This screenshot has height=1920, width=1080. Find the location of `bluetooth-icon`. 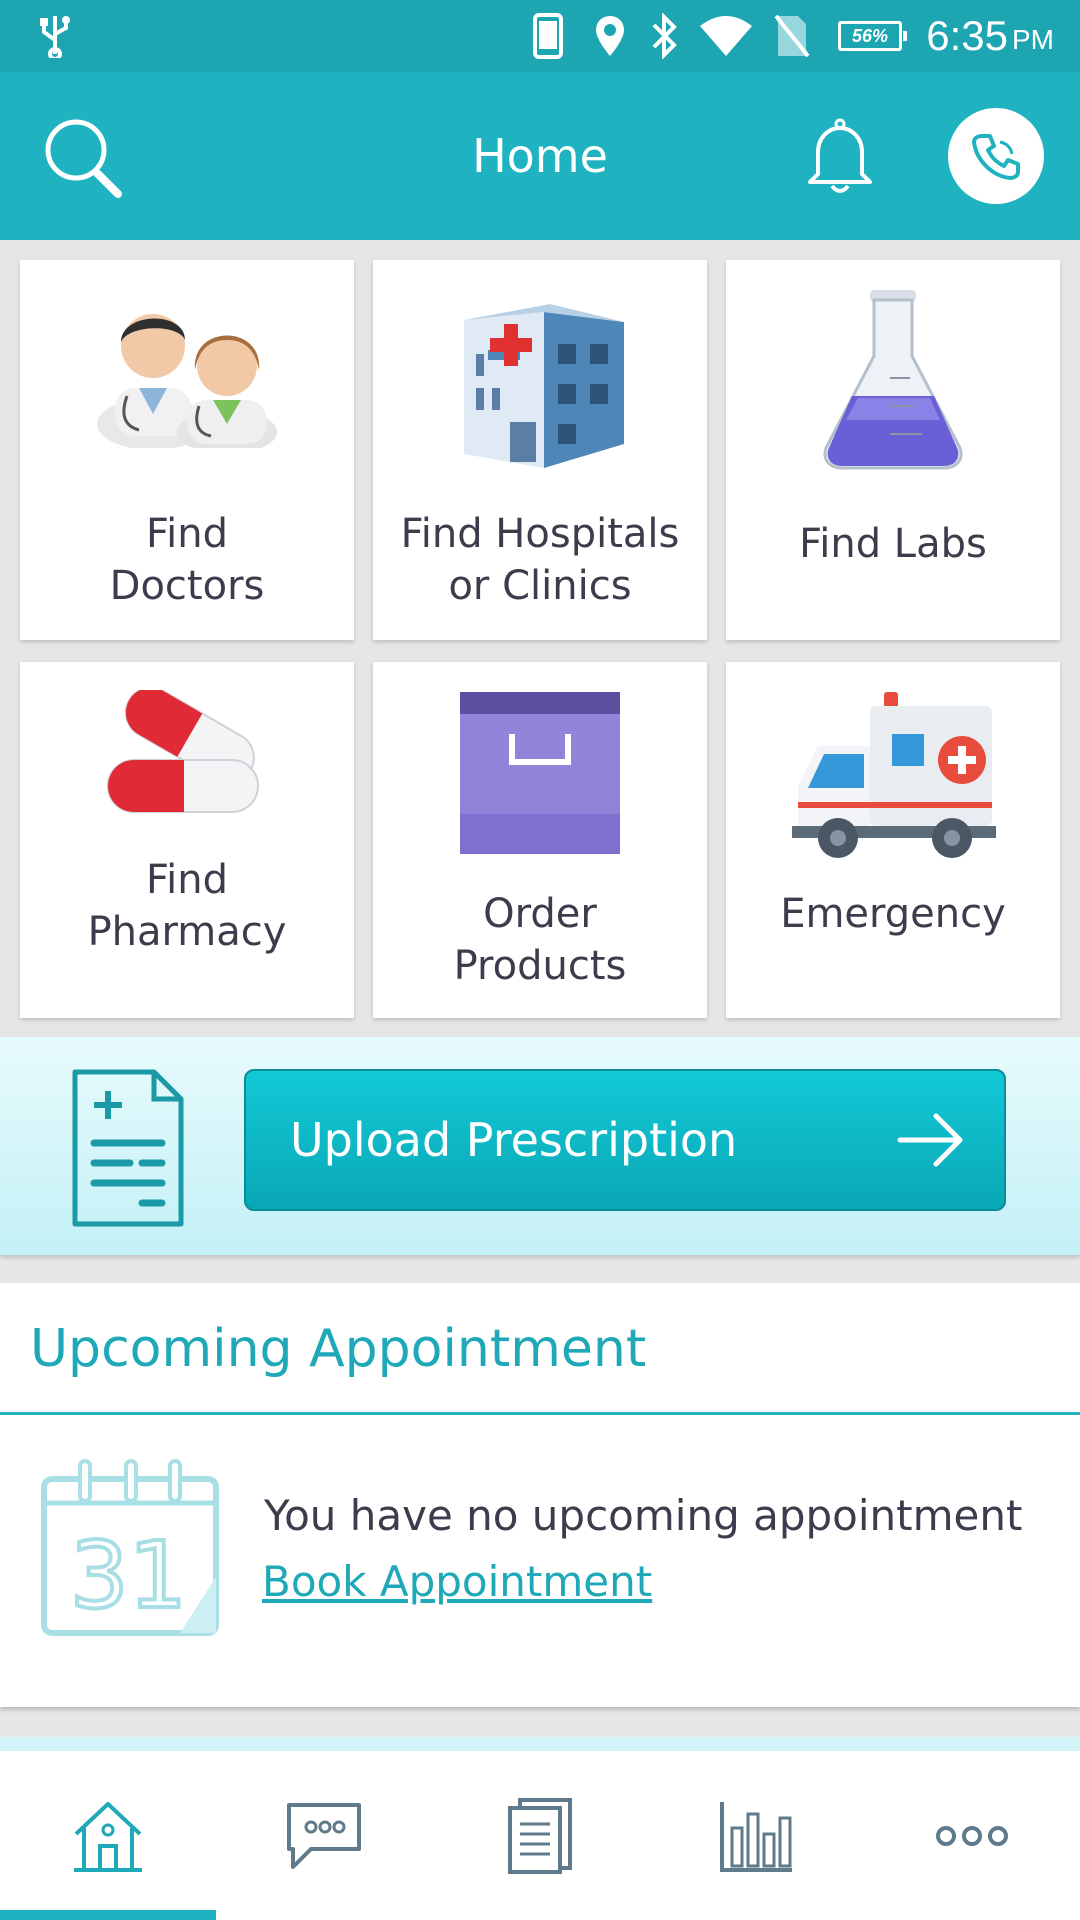

bluetooth-icon is located at coordinates (664, 36).